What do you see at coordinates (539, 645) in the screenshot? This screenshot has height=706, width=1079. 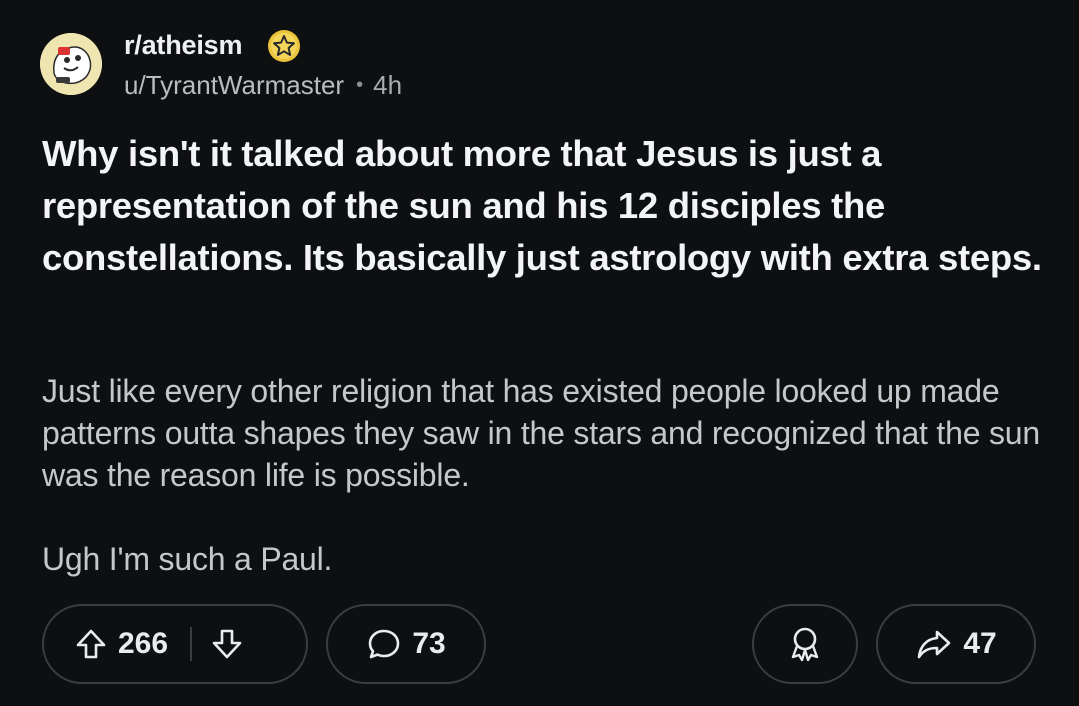 I see `action-bar: 266 73 47` at bounding box center [539, 645].